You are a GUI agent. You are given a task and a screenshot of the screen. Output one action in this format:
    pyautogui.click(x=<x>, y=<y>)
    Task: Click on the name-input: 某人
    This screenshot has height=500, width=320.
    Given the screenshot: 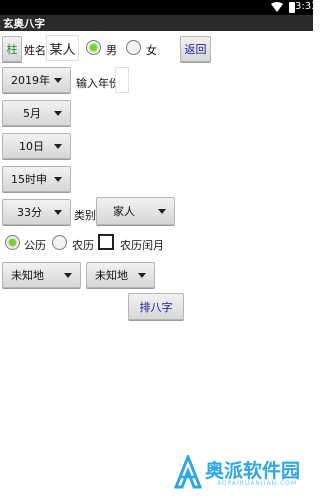 What is the action you would take?
    pyautogui.click(x=62, y=48)
    